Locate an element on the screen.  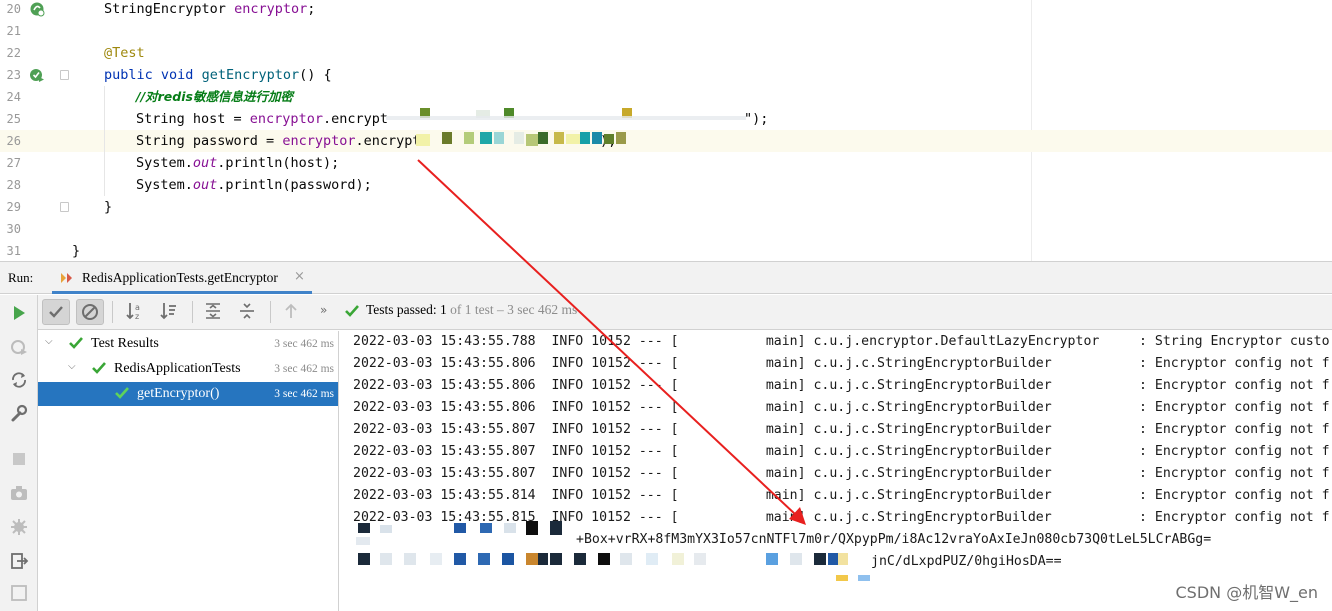
code-line: 23 public void getEncryptor() { is located at coordinates (666, 75).